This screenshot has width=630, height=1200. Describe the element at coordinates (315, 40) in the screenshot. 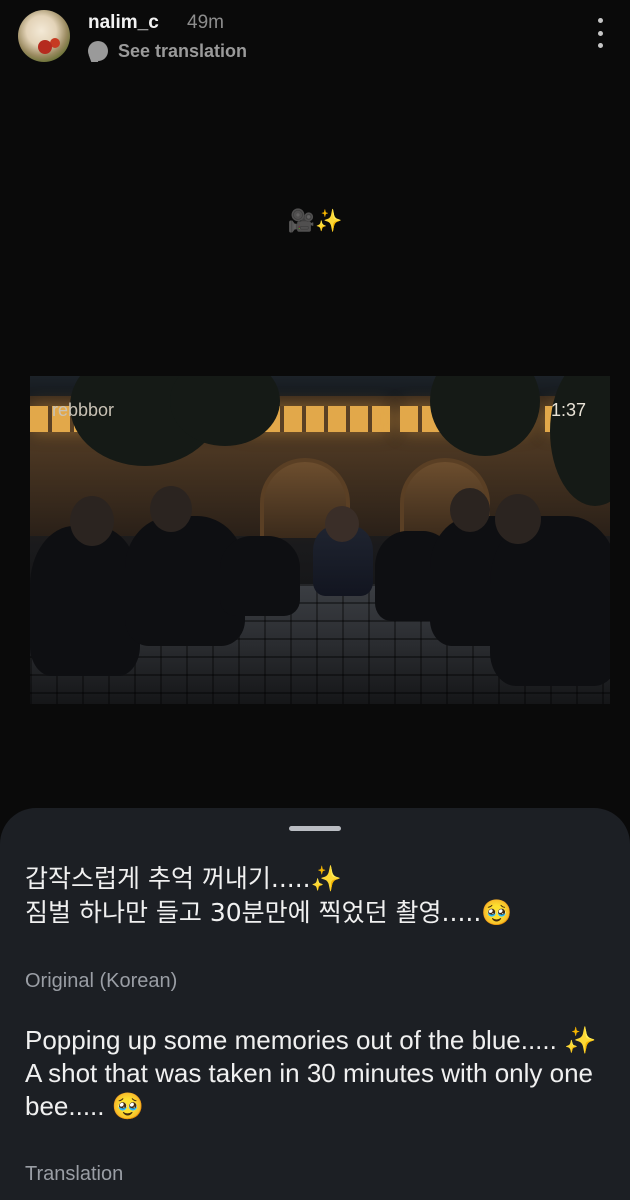

I see `post-header: nalim_c 49m See translation` at that location.